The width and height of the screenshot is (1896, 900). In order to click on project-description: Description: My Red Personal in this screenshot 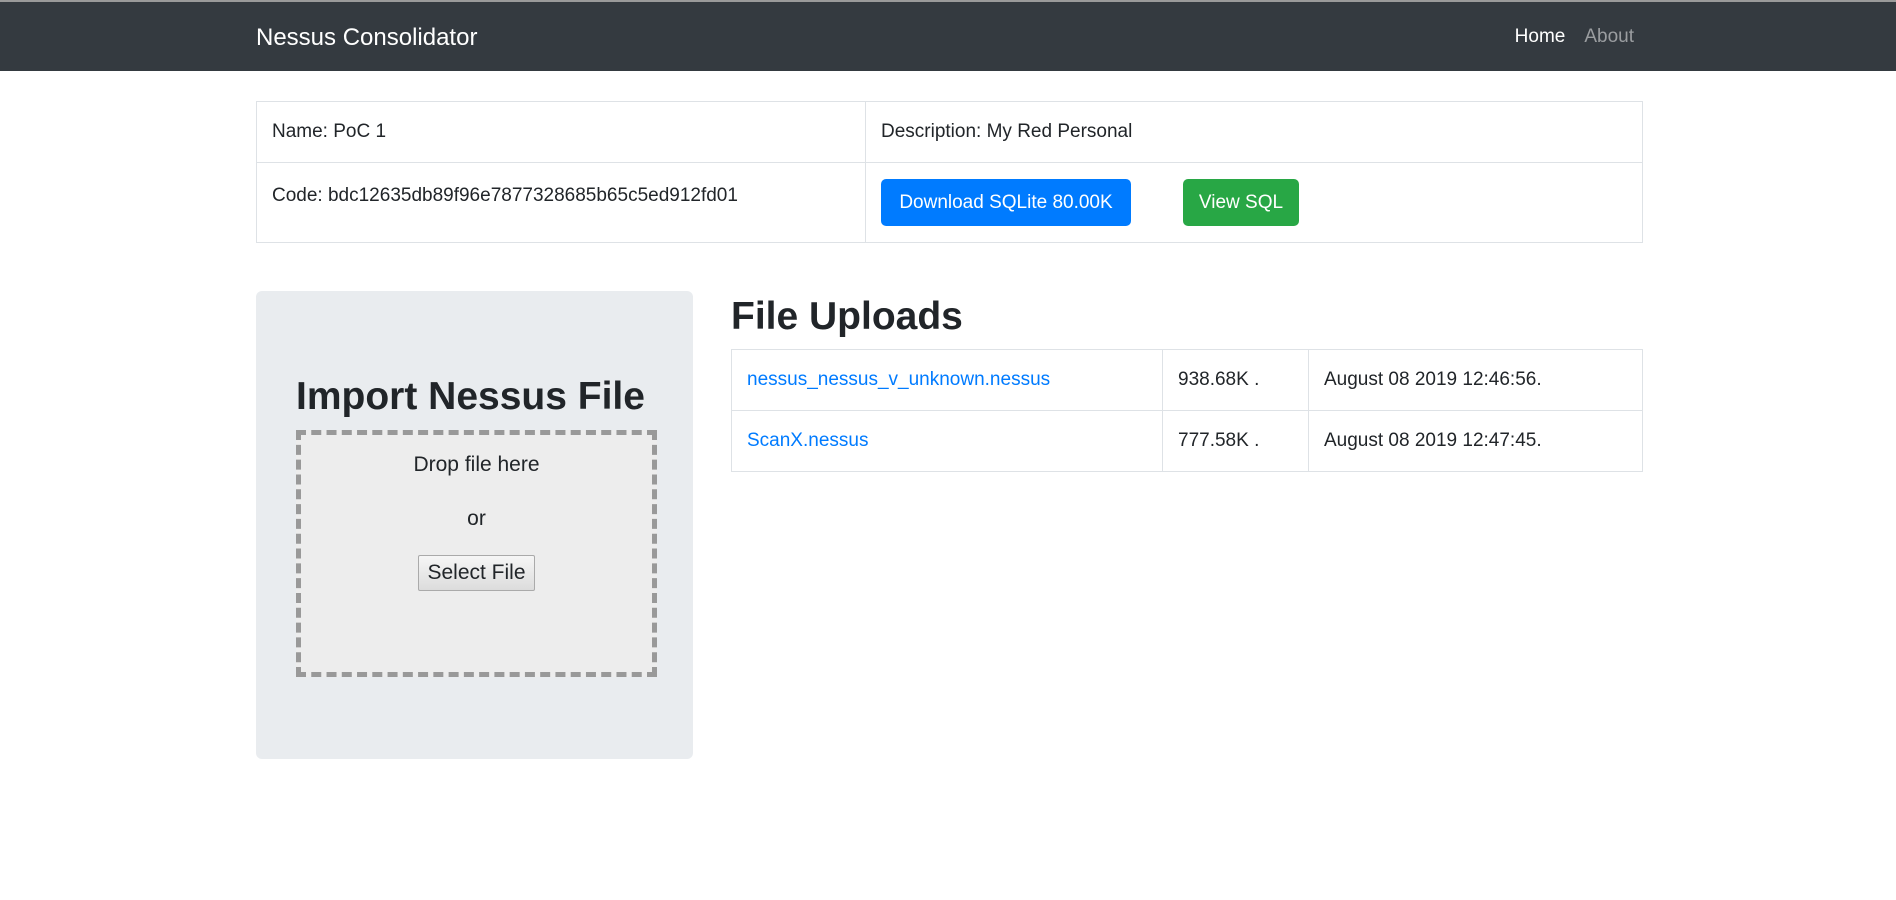, I will do `click(1254, 132)`.